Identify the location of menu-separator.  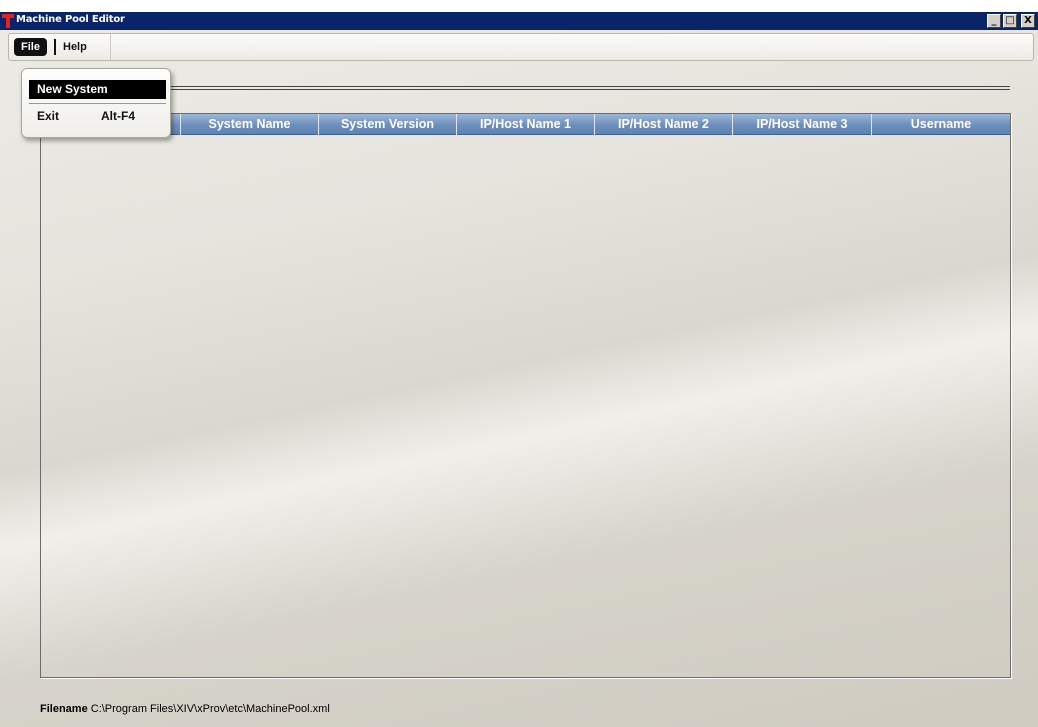
(55, 47).